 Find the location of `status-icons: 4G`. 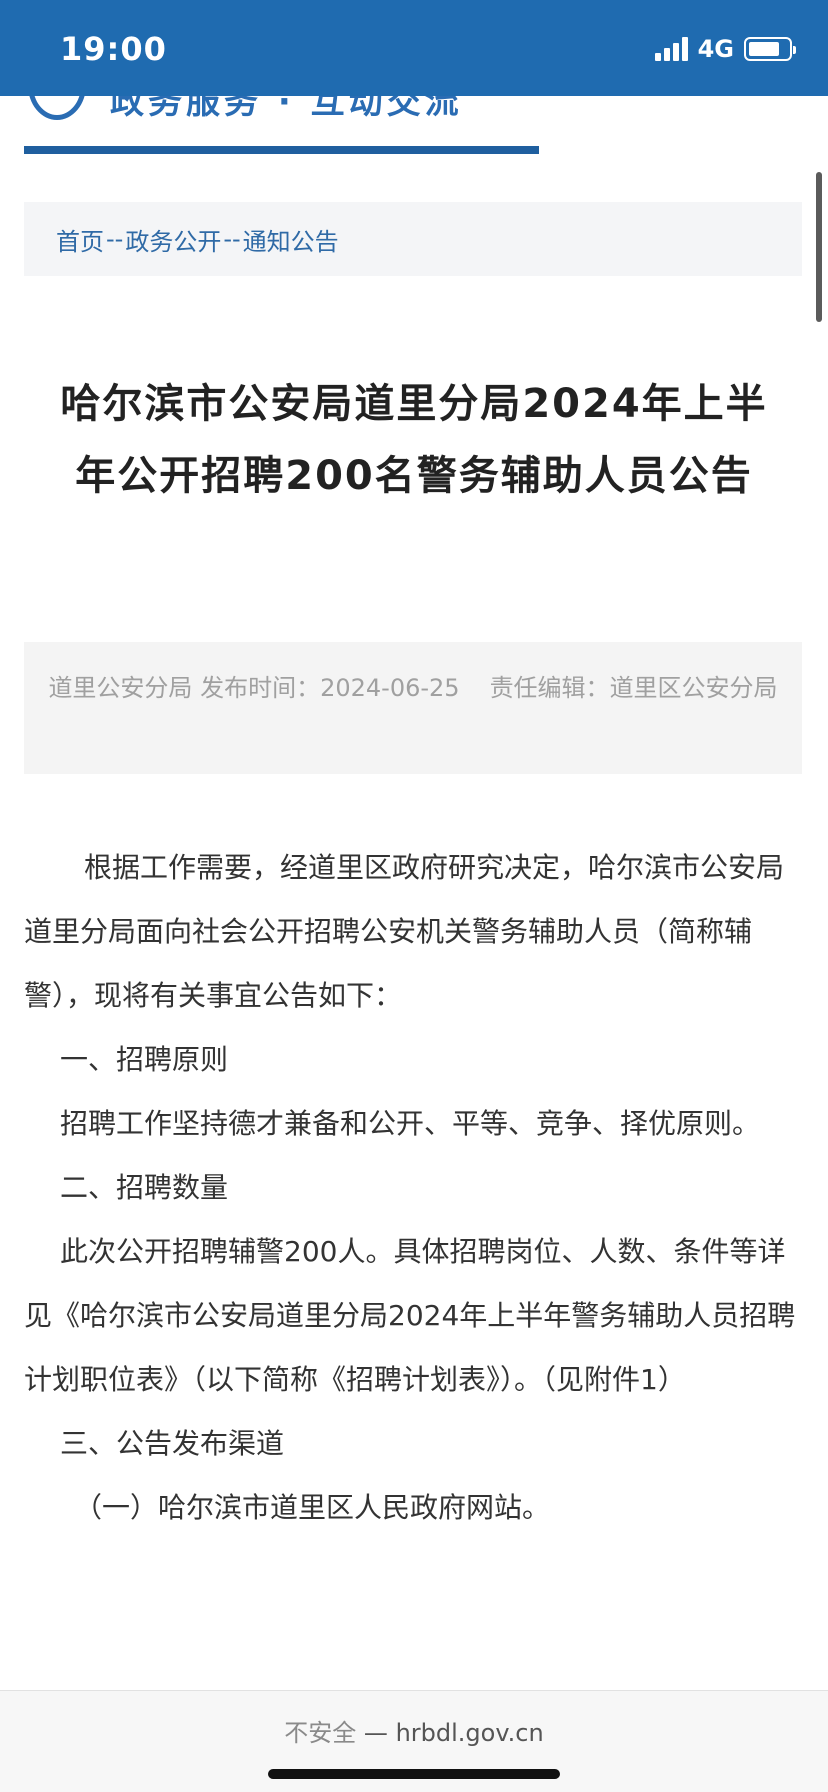

status-icons: 4G is located at coordinates (725, 49).